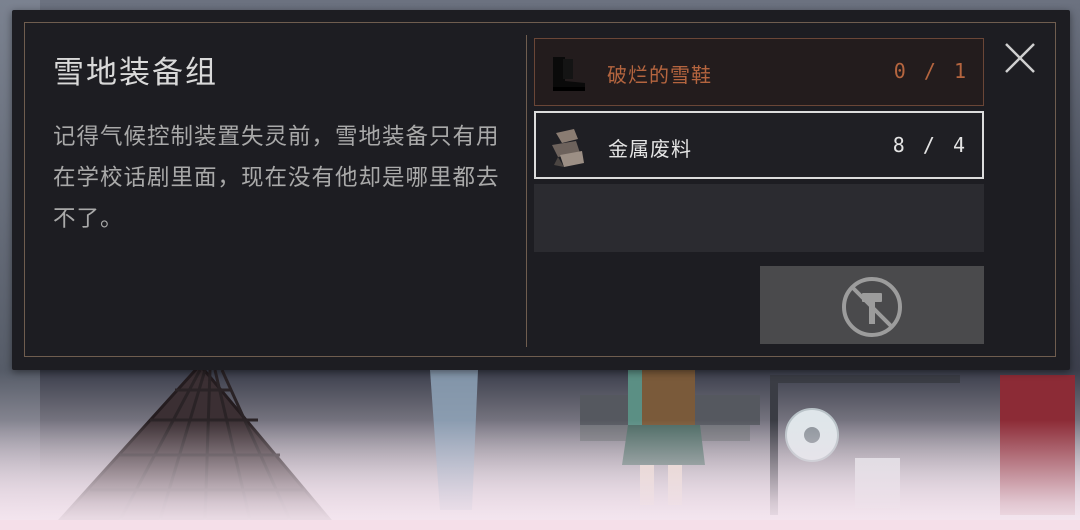  I want to click on requirement-row-empty, so click(759, 218).